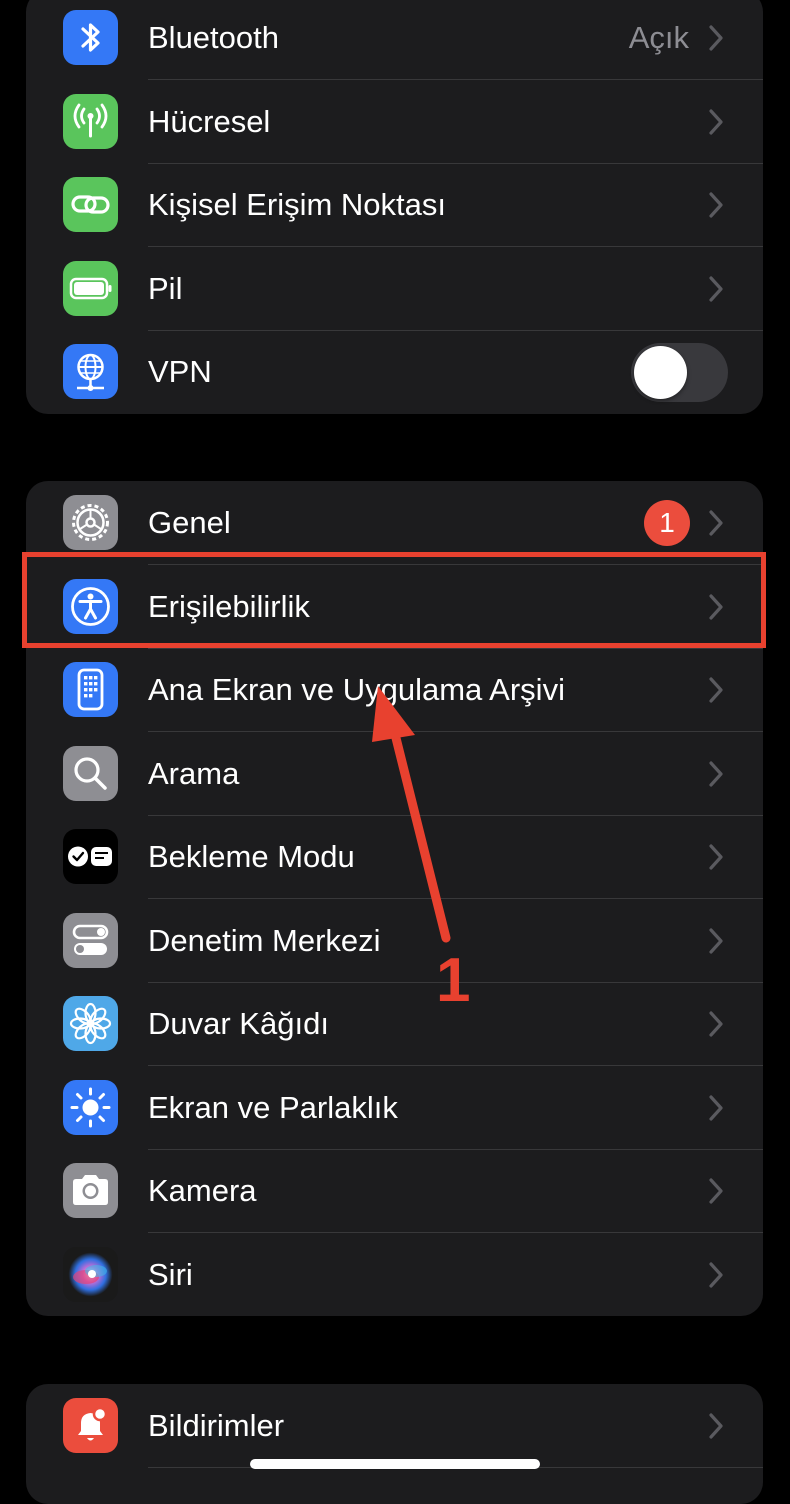 The image size is (790, 1504). What do you see at coordinates (90, 773) in the screenshot?
I see `magnifier-icon` at bounding box center [90, 773].